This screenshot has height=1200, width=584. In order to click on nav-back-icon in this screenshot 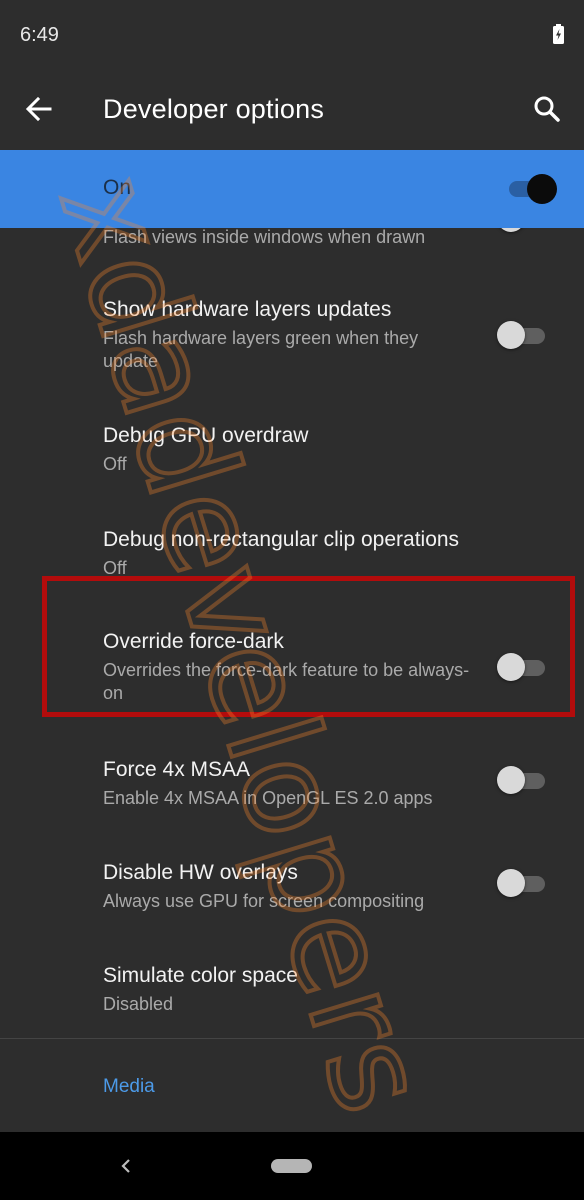, I will do `click(126, 1166)`.